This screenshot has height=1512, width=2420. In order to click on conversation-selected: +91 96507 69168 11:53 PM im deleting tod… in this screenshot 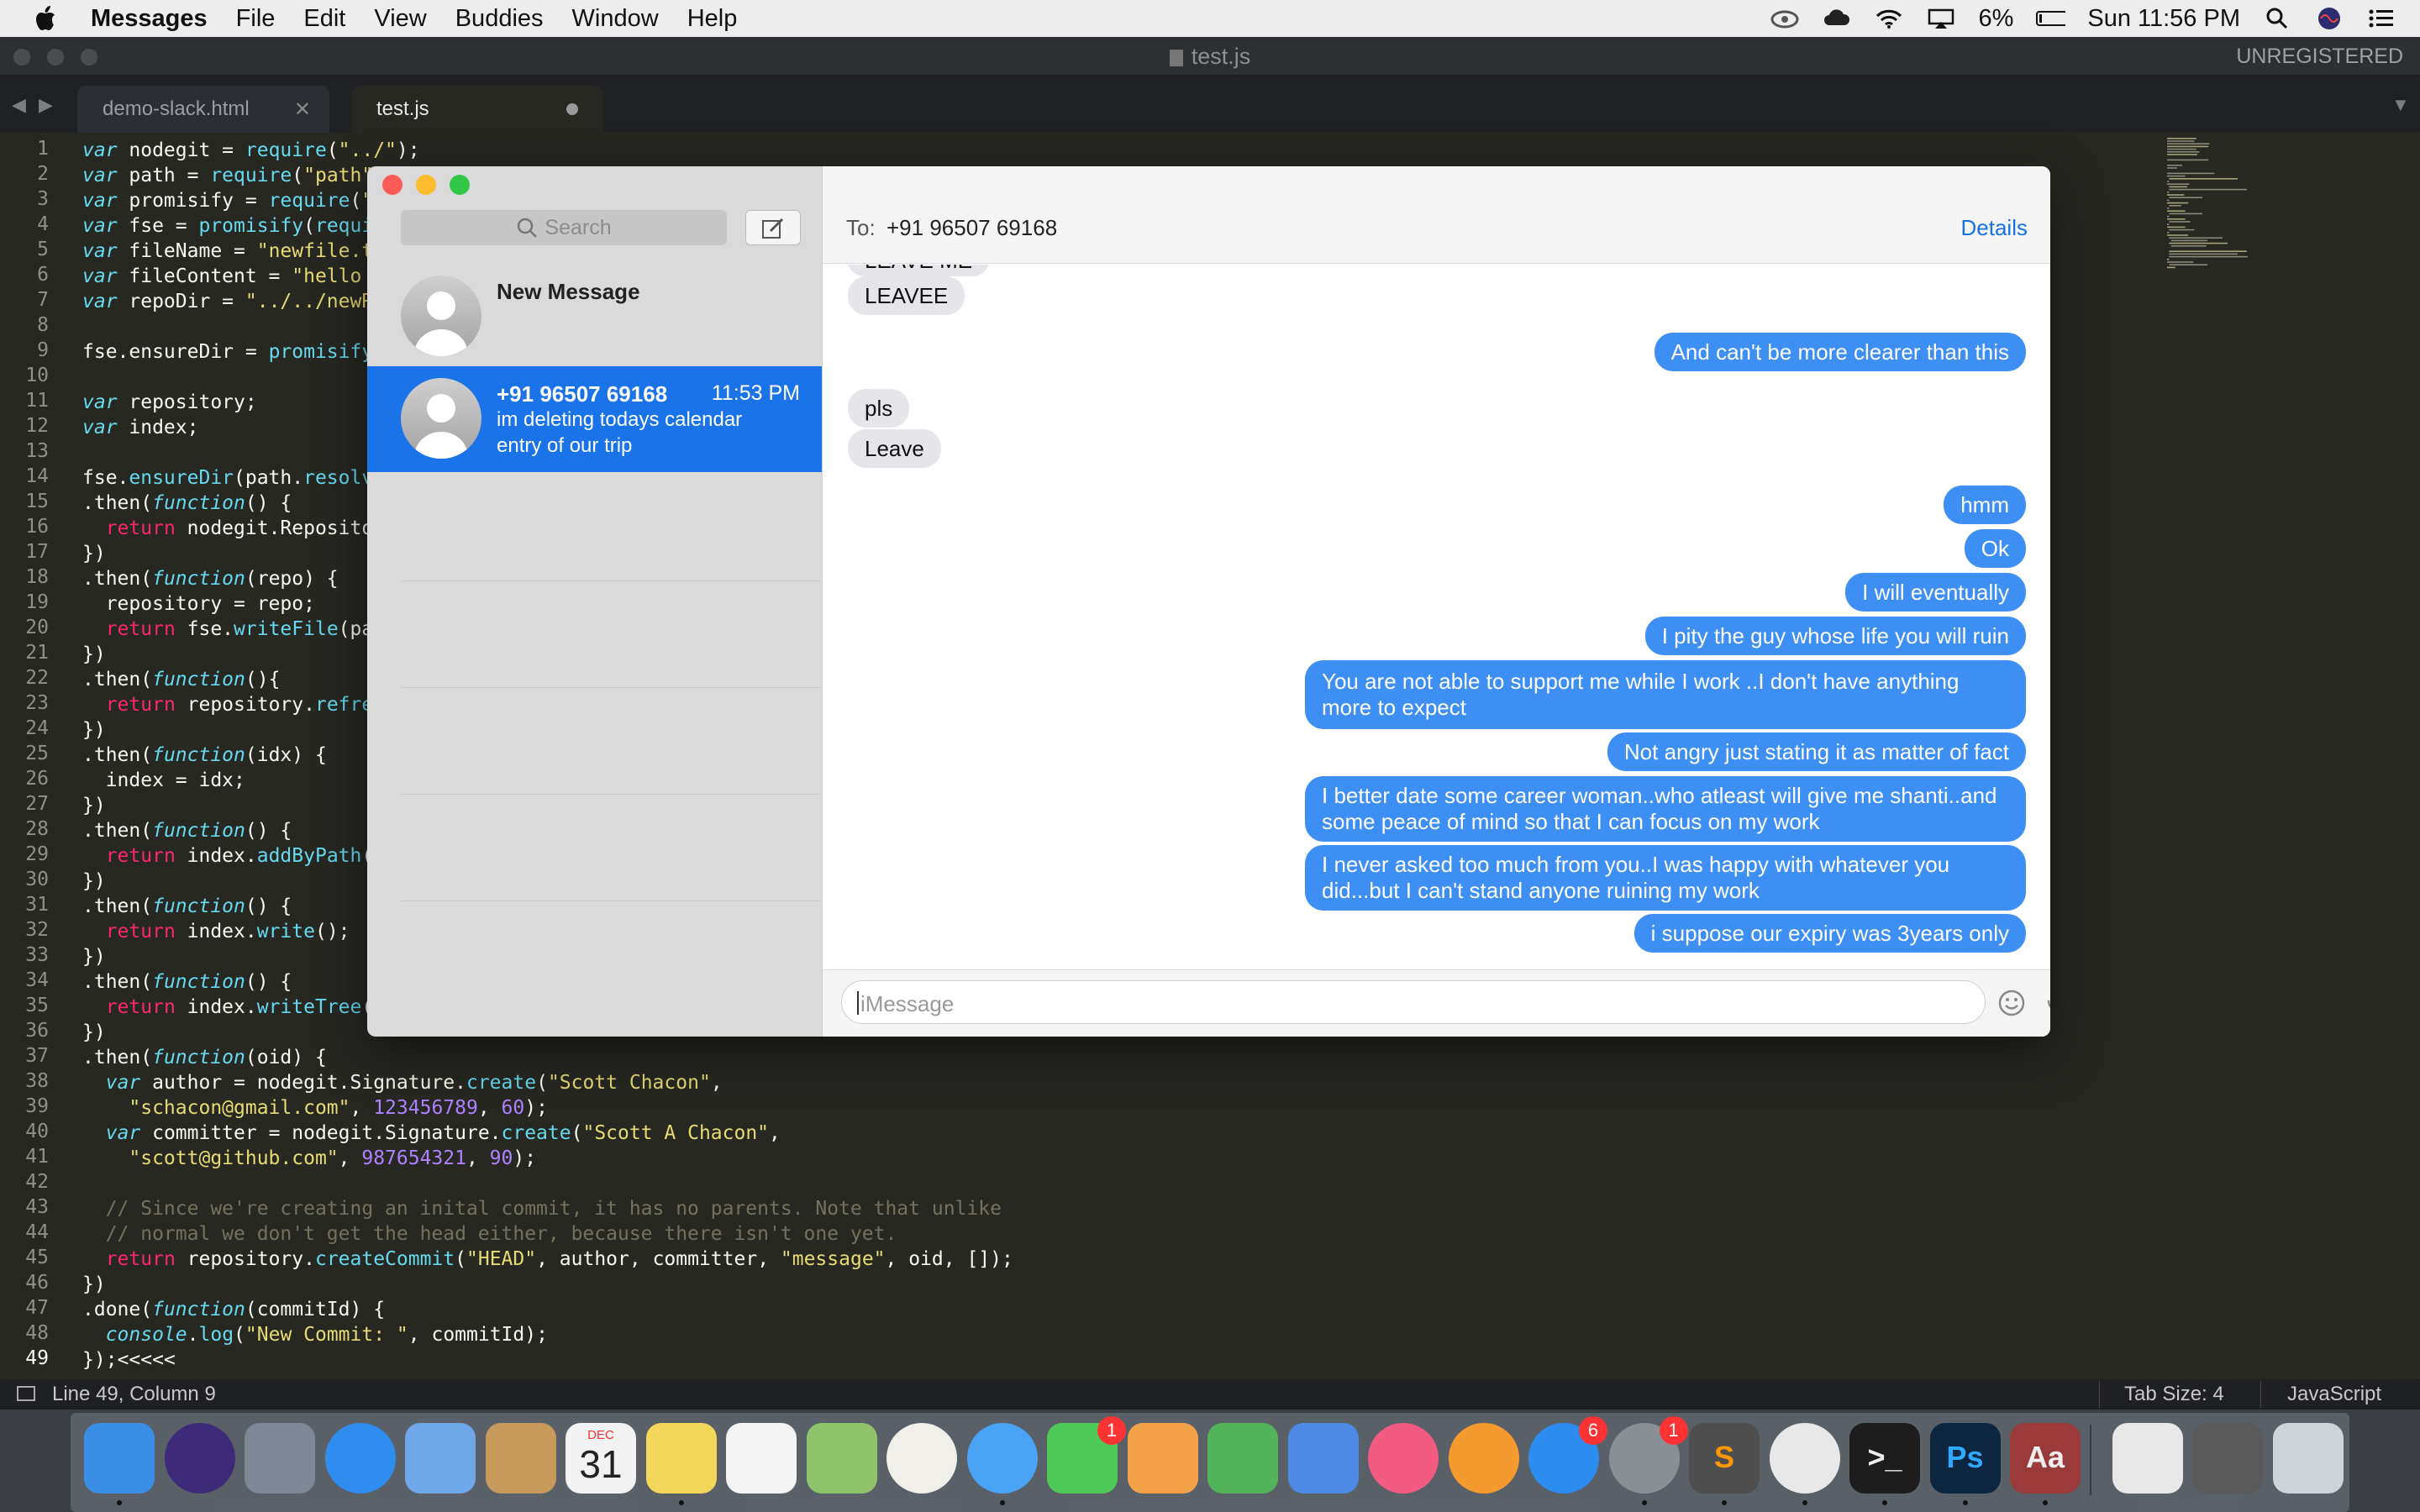, I will do `click(594, 419)`.